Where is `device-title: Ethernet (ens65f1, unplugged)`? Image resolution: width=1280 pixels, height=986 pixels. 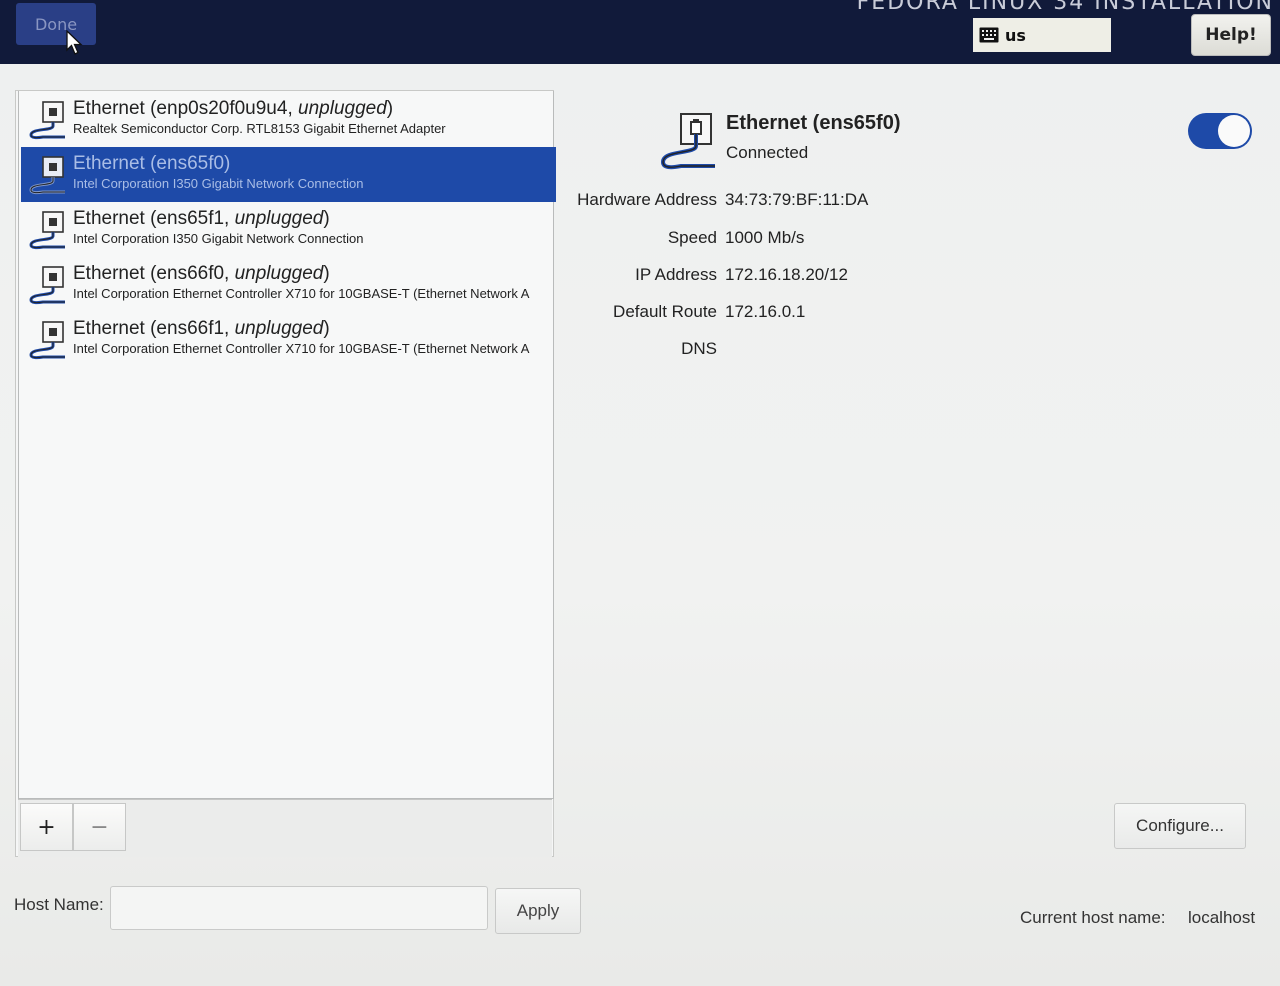 device-title: Ethernet (ens65f1, unplugged) is located at coordinates (201, 218).